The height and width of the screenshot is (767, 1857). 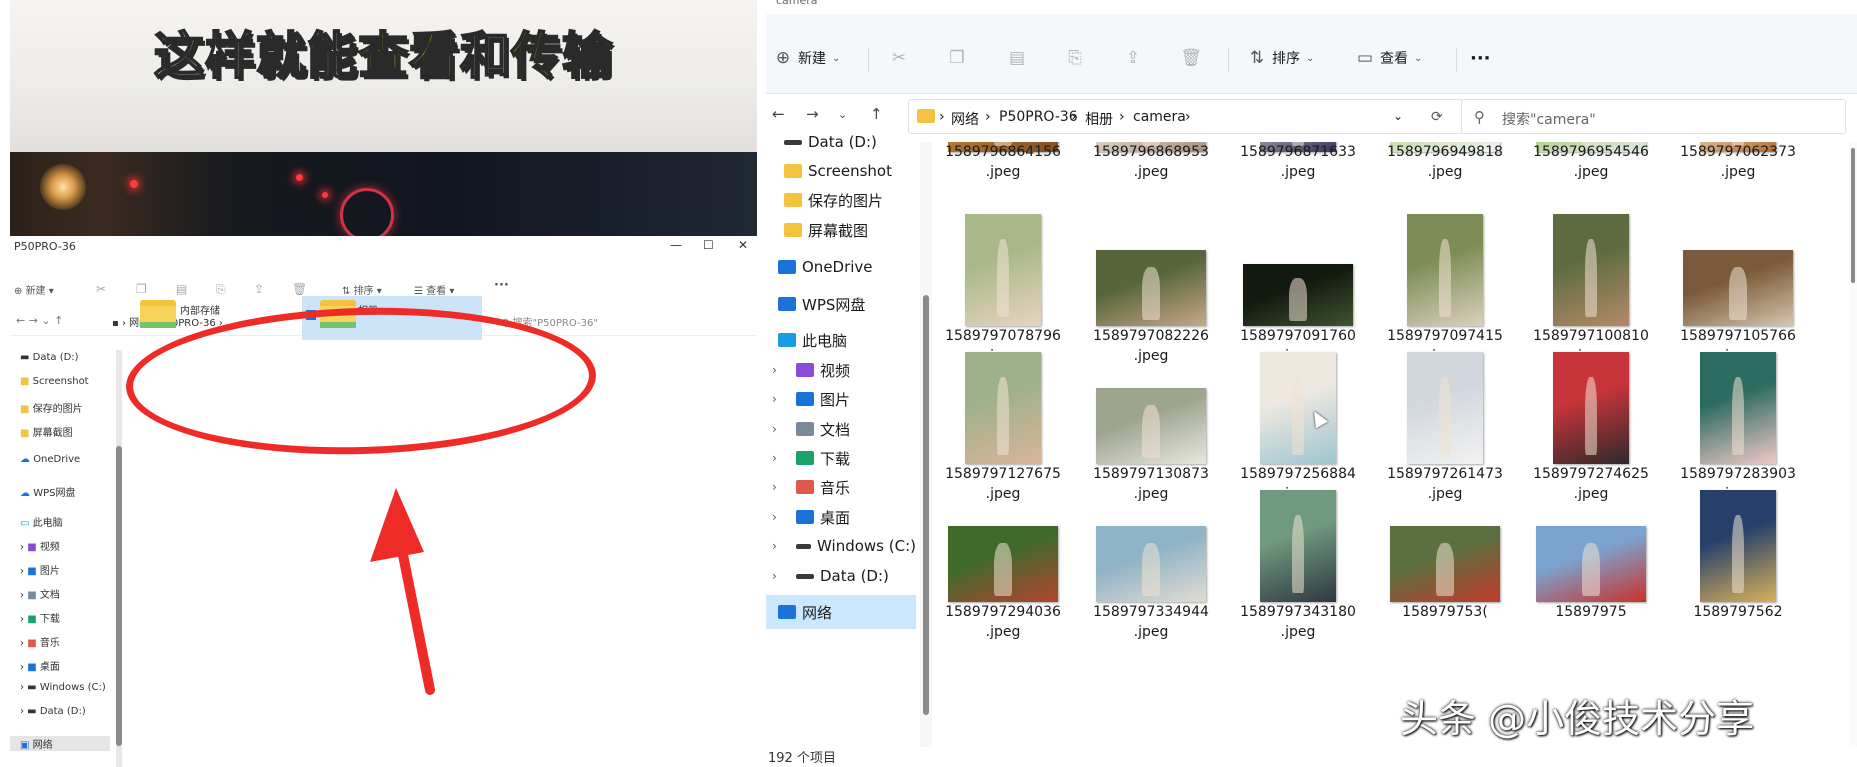 I want to click on copy-button: ❐, so click(x=957, y=58).